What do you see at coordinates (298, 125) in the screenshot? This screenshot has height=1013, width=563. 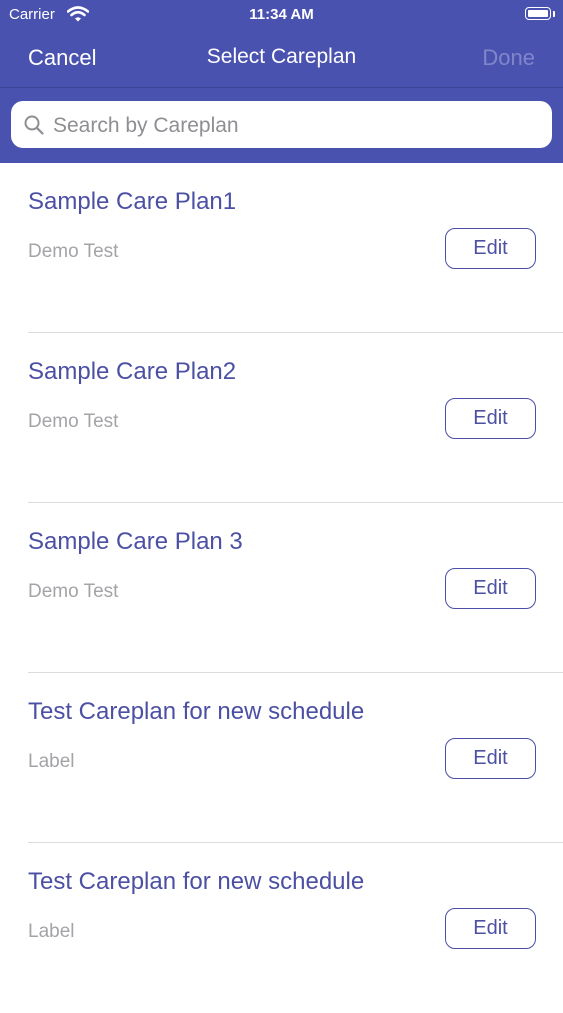 I see `search-input` at bounding box center [298, 125].